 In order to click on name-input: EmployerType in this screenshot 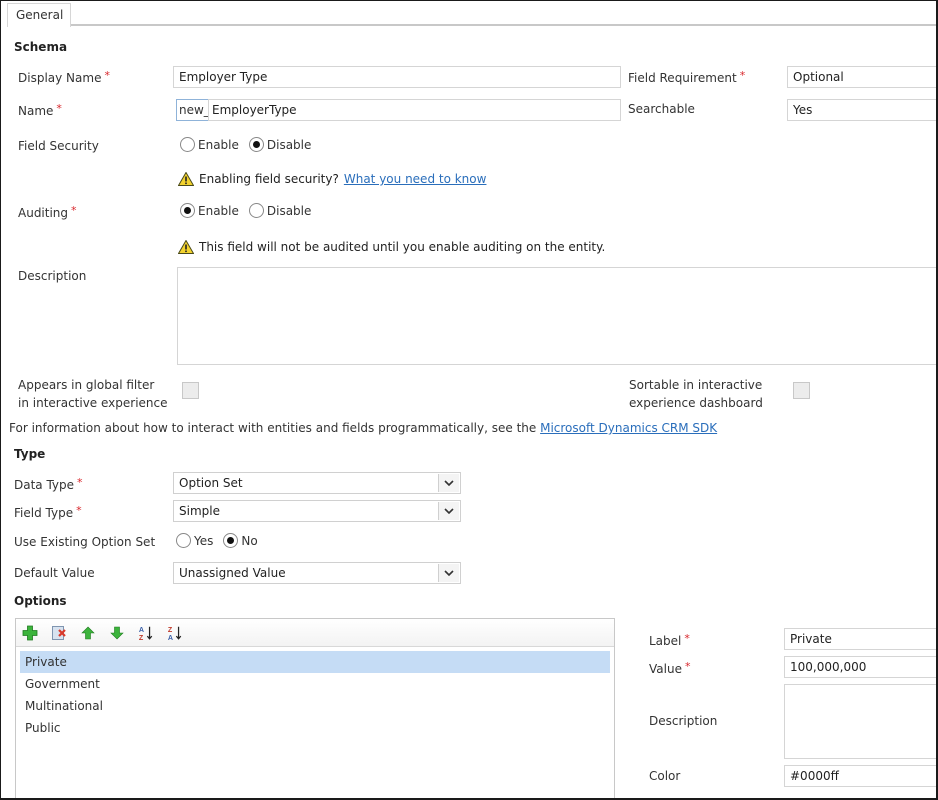, I will do `click(414, 110)`.